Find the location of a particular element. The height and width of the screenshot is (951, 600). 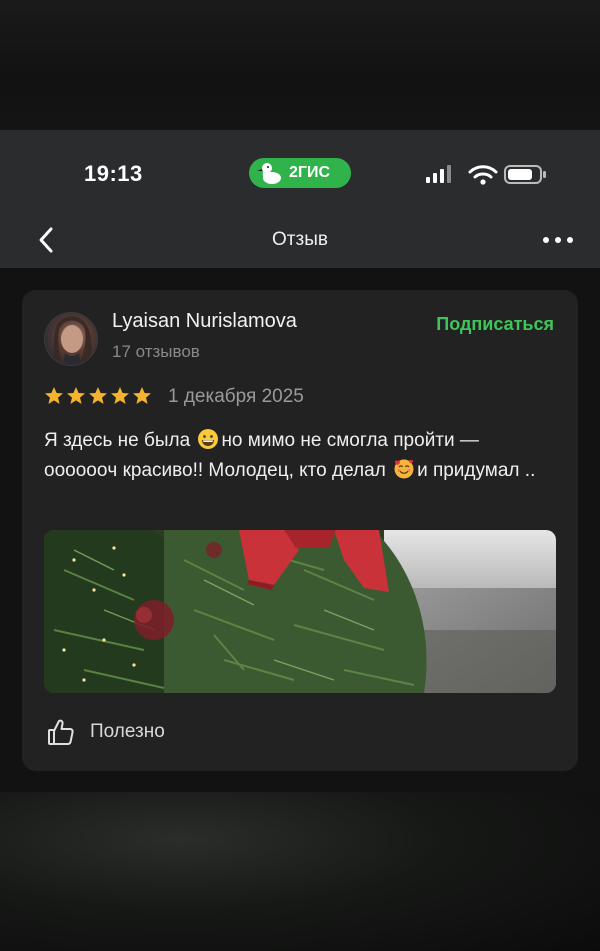

navigation-bar: Отзыв is located at coordinates (300, 240).